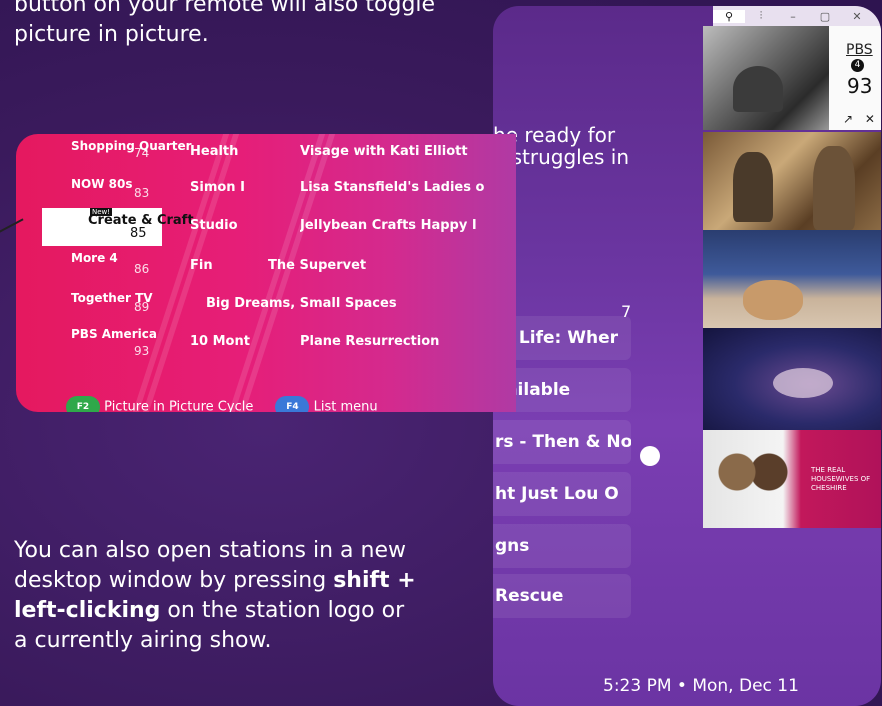  I want to click on list-item: gns, so click(562, 546).